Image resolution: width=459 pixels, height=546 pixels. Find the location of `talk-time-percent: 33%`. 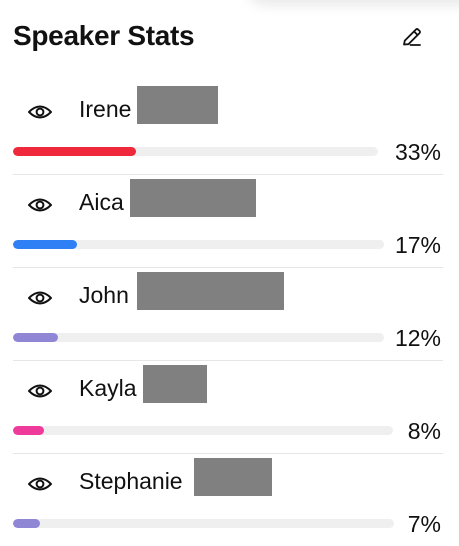

talk-time-percent: 33% is located at coordinates (417, 152).